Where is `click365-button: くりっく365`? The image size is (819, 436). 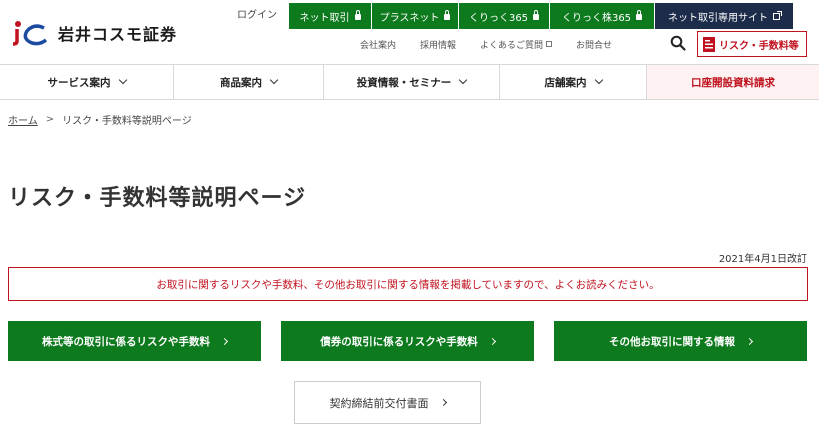 click365-button: くりっく365 is located at coordinates (504, 16).